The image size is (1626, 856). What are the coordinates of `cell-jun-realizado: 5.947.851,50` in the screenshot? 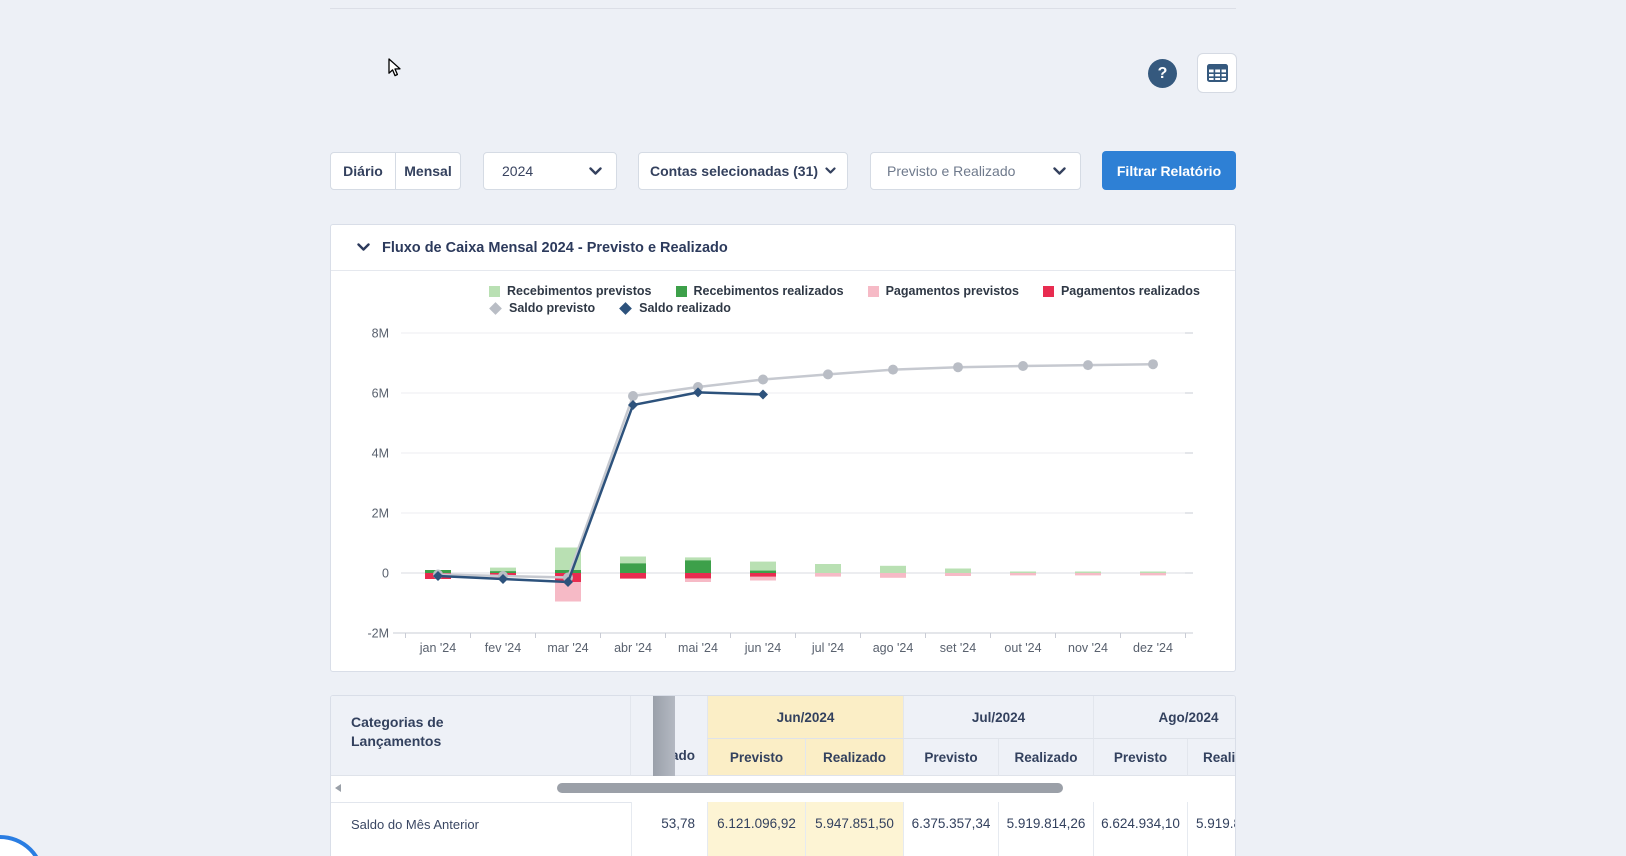 It's located at (854, 829).